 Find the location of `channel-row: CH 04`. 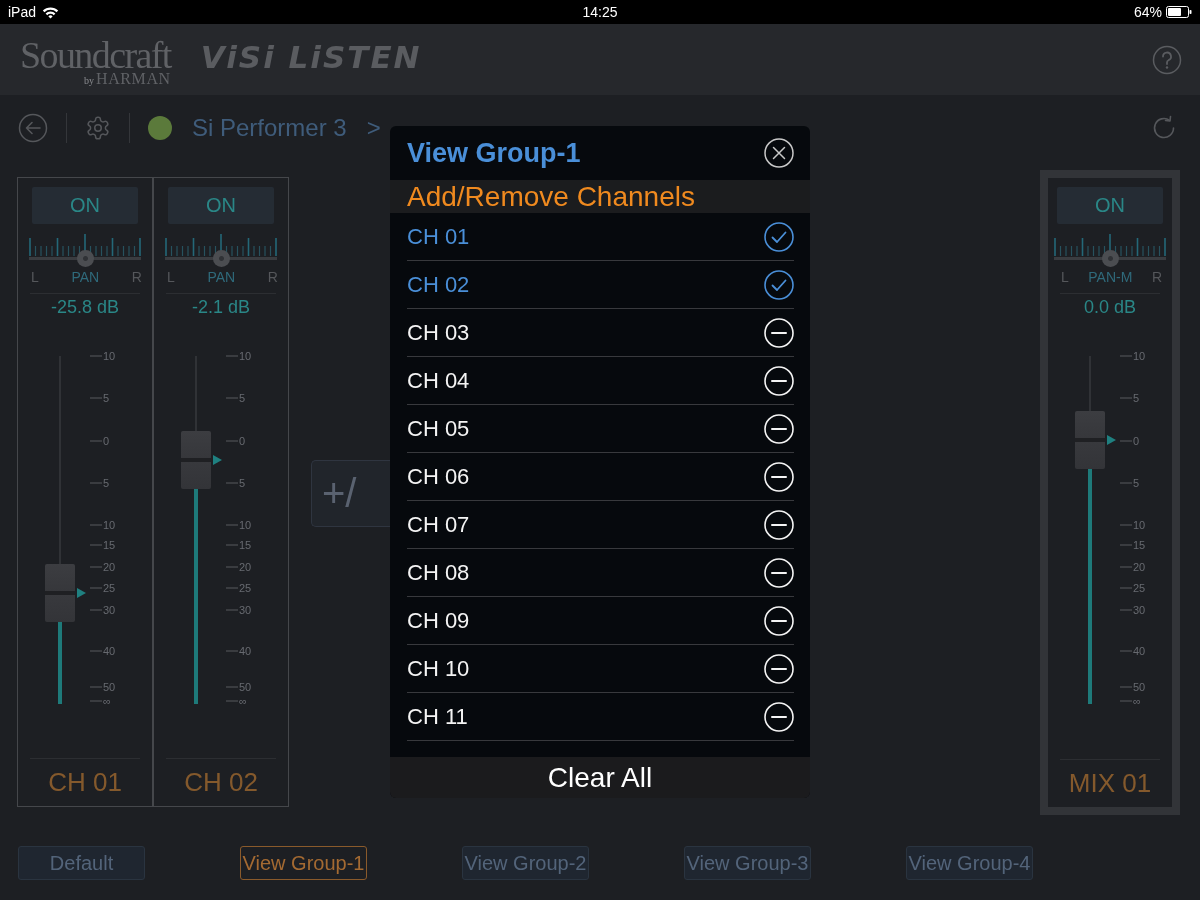

channel-row: CH 04 is located at coordinates (600, 381).